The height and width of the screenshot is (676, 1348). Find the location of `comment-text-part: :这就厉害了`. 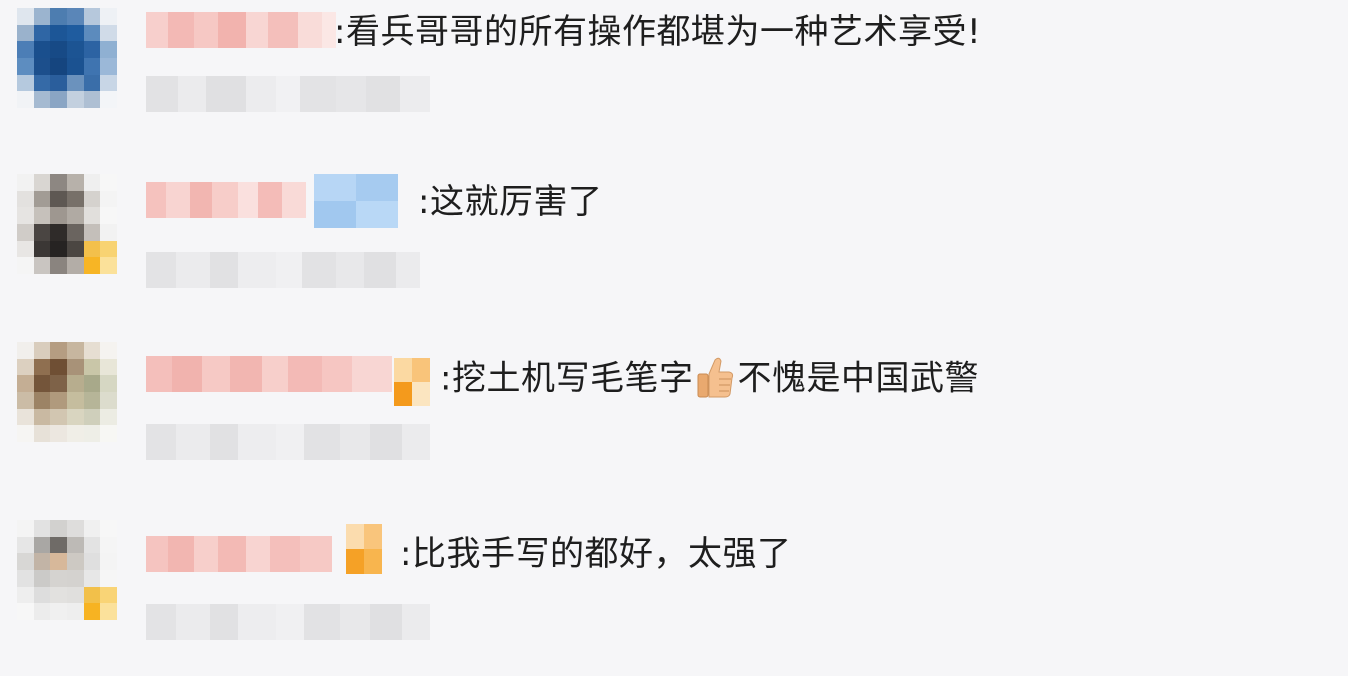

comment-text-part: :这就厉害了 is located at coordinates (510, 202).